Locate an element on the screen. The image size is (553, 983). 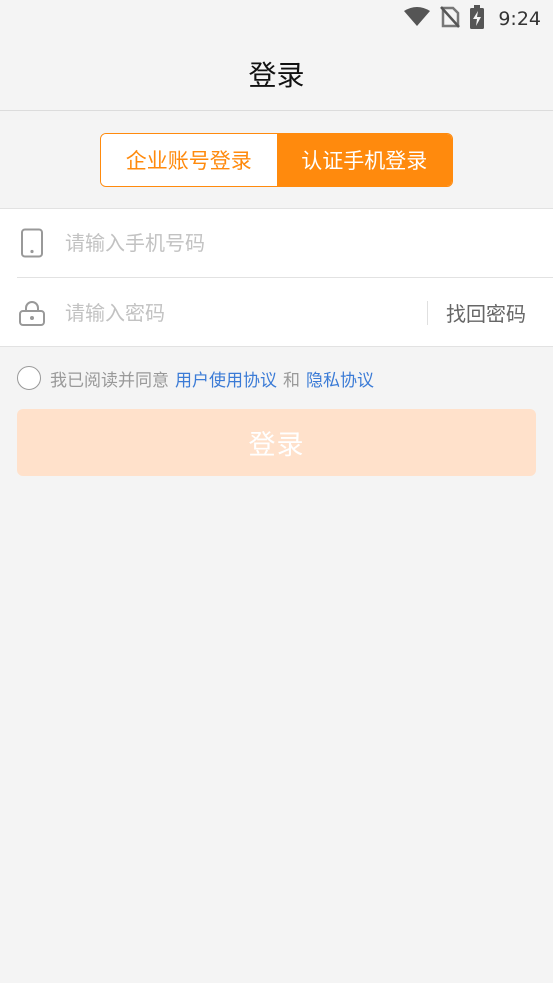
header: 登录 is located at coordinates (276, 74).